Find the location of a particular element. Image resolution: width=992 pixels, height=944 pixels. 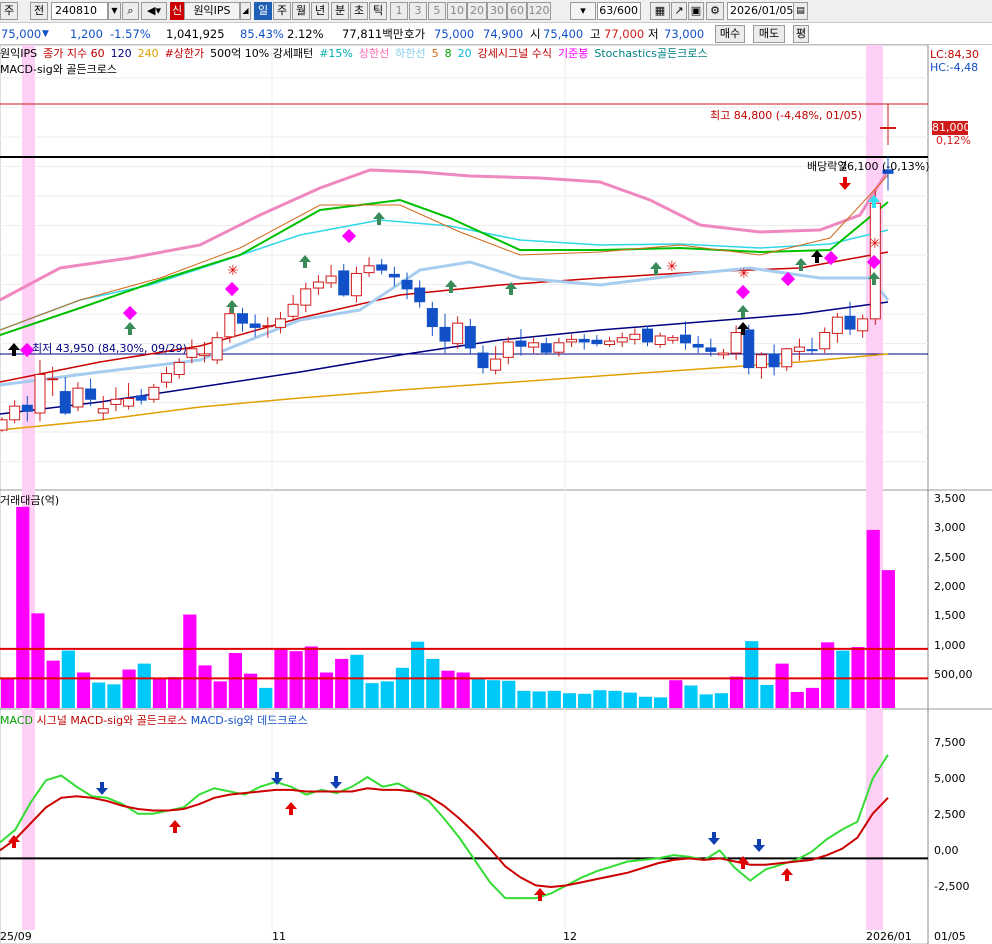

legend-item: 240 is located at coordinates (148, 53).